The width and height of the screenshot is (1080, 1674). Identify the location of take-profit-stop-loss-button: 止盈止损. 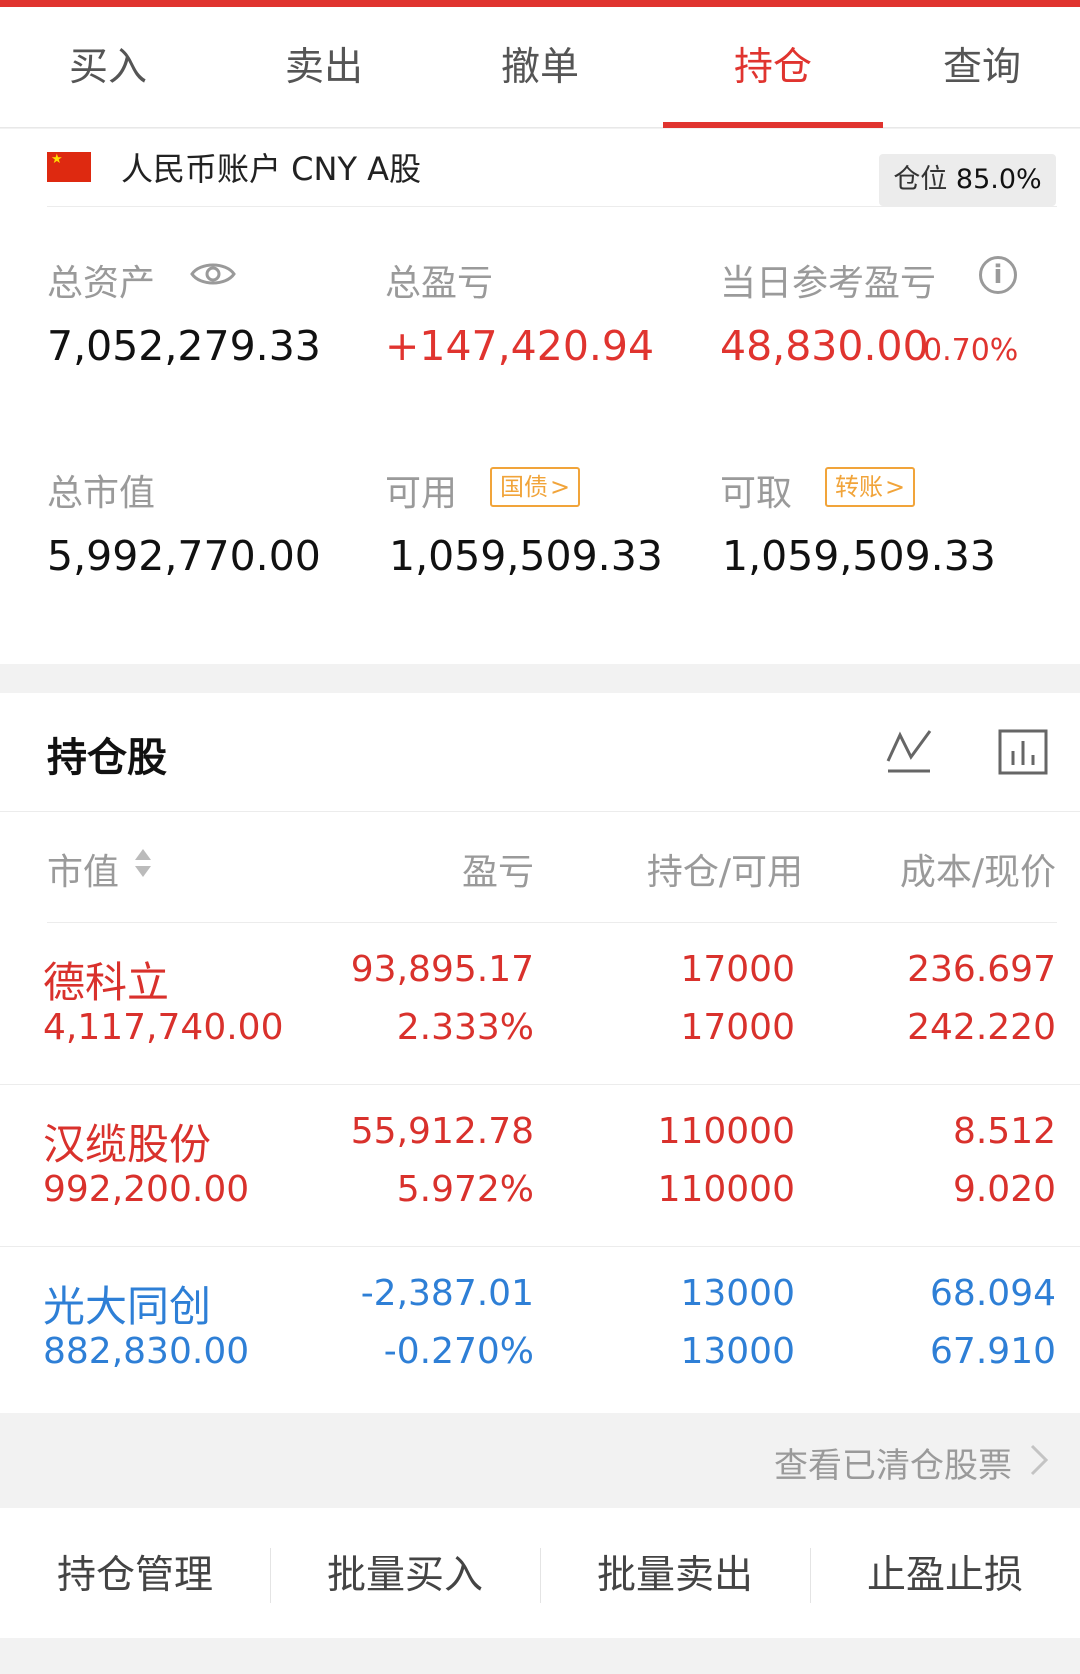
(945, 1573).